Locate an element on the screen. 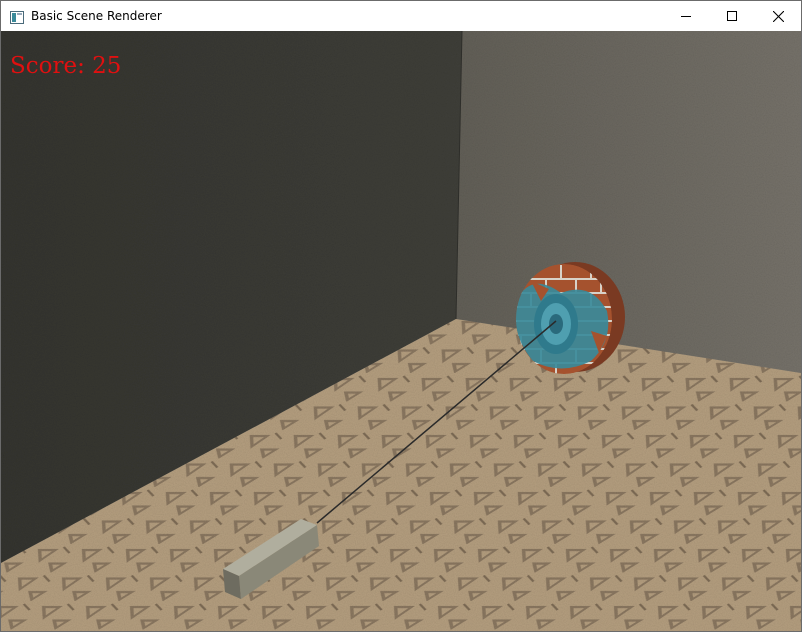 This screenshot has height=632, width=802. score-label: Score: 25 is located at coordinates (66, 66).